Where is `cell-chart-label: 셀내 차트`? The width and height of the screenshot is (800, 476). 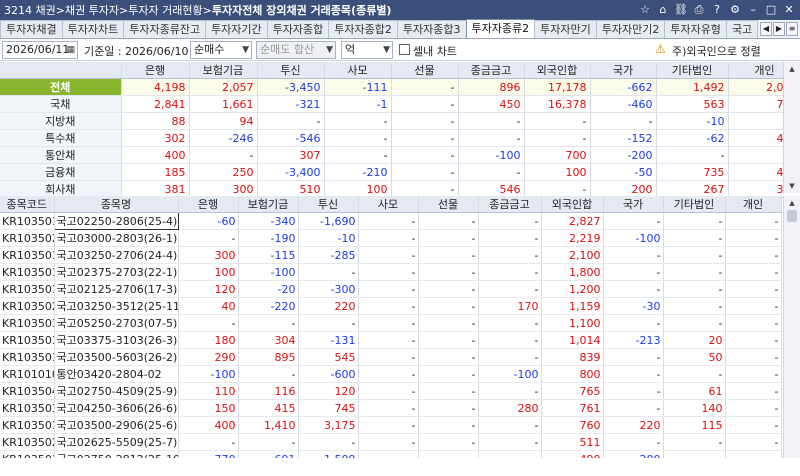 cell-chart-label: 셀내 차트 is located at coordinates (435, 51).